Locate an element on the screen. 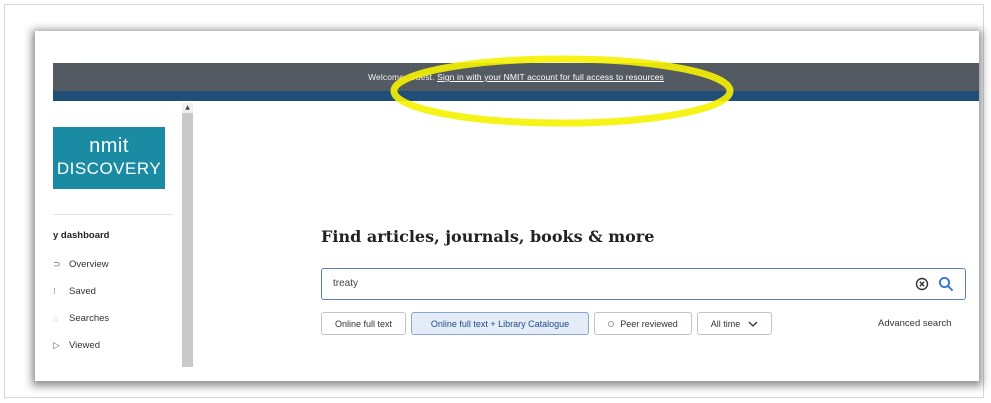 This screenshot has width=991, height=403. filter-online-full-text: Online full text is located at coordinates (363, 323).